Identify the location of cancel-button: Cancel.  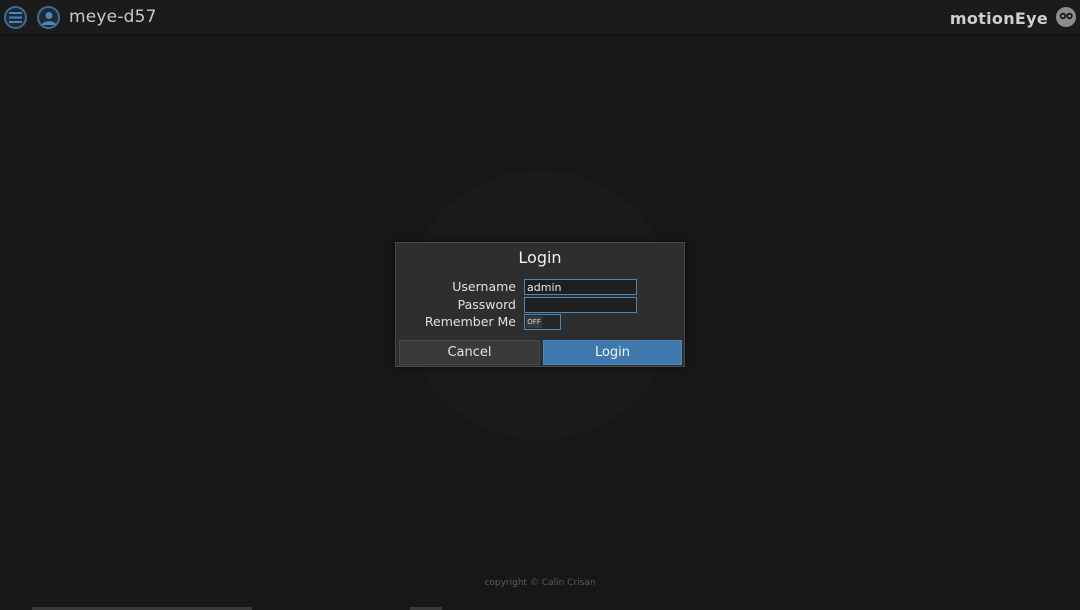
(469, 352).